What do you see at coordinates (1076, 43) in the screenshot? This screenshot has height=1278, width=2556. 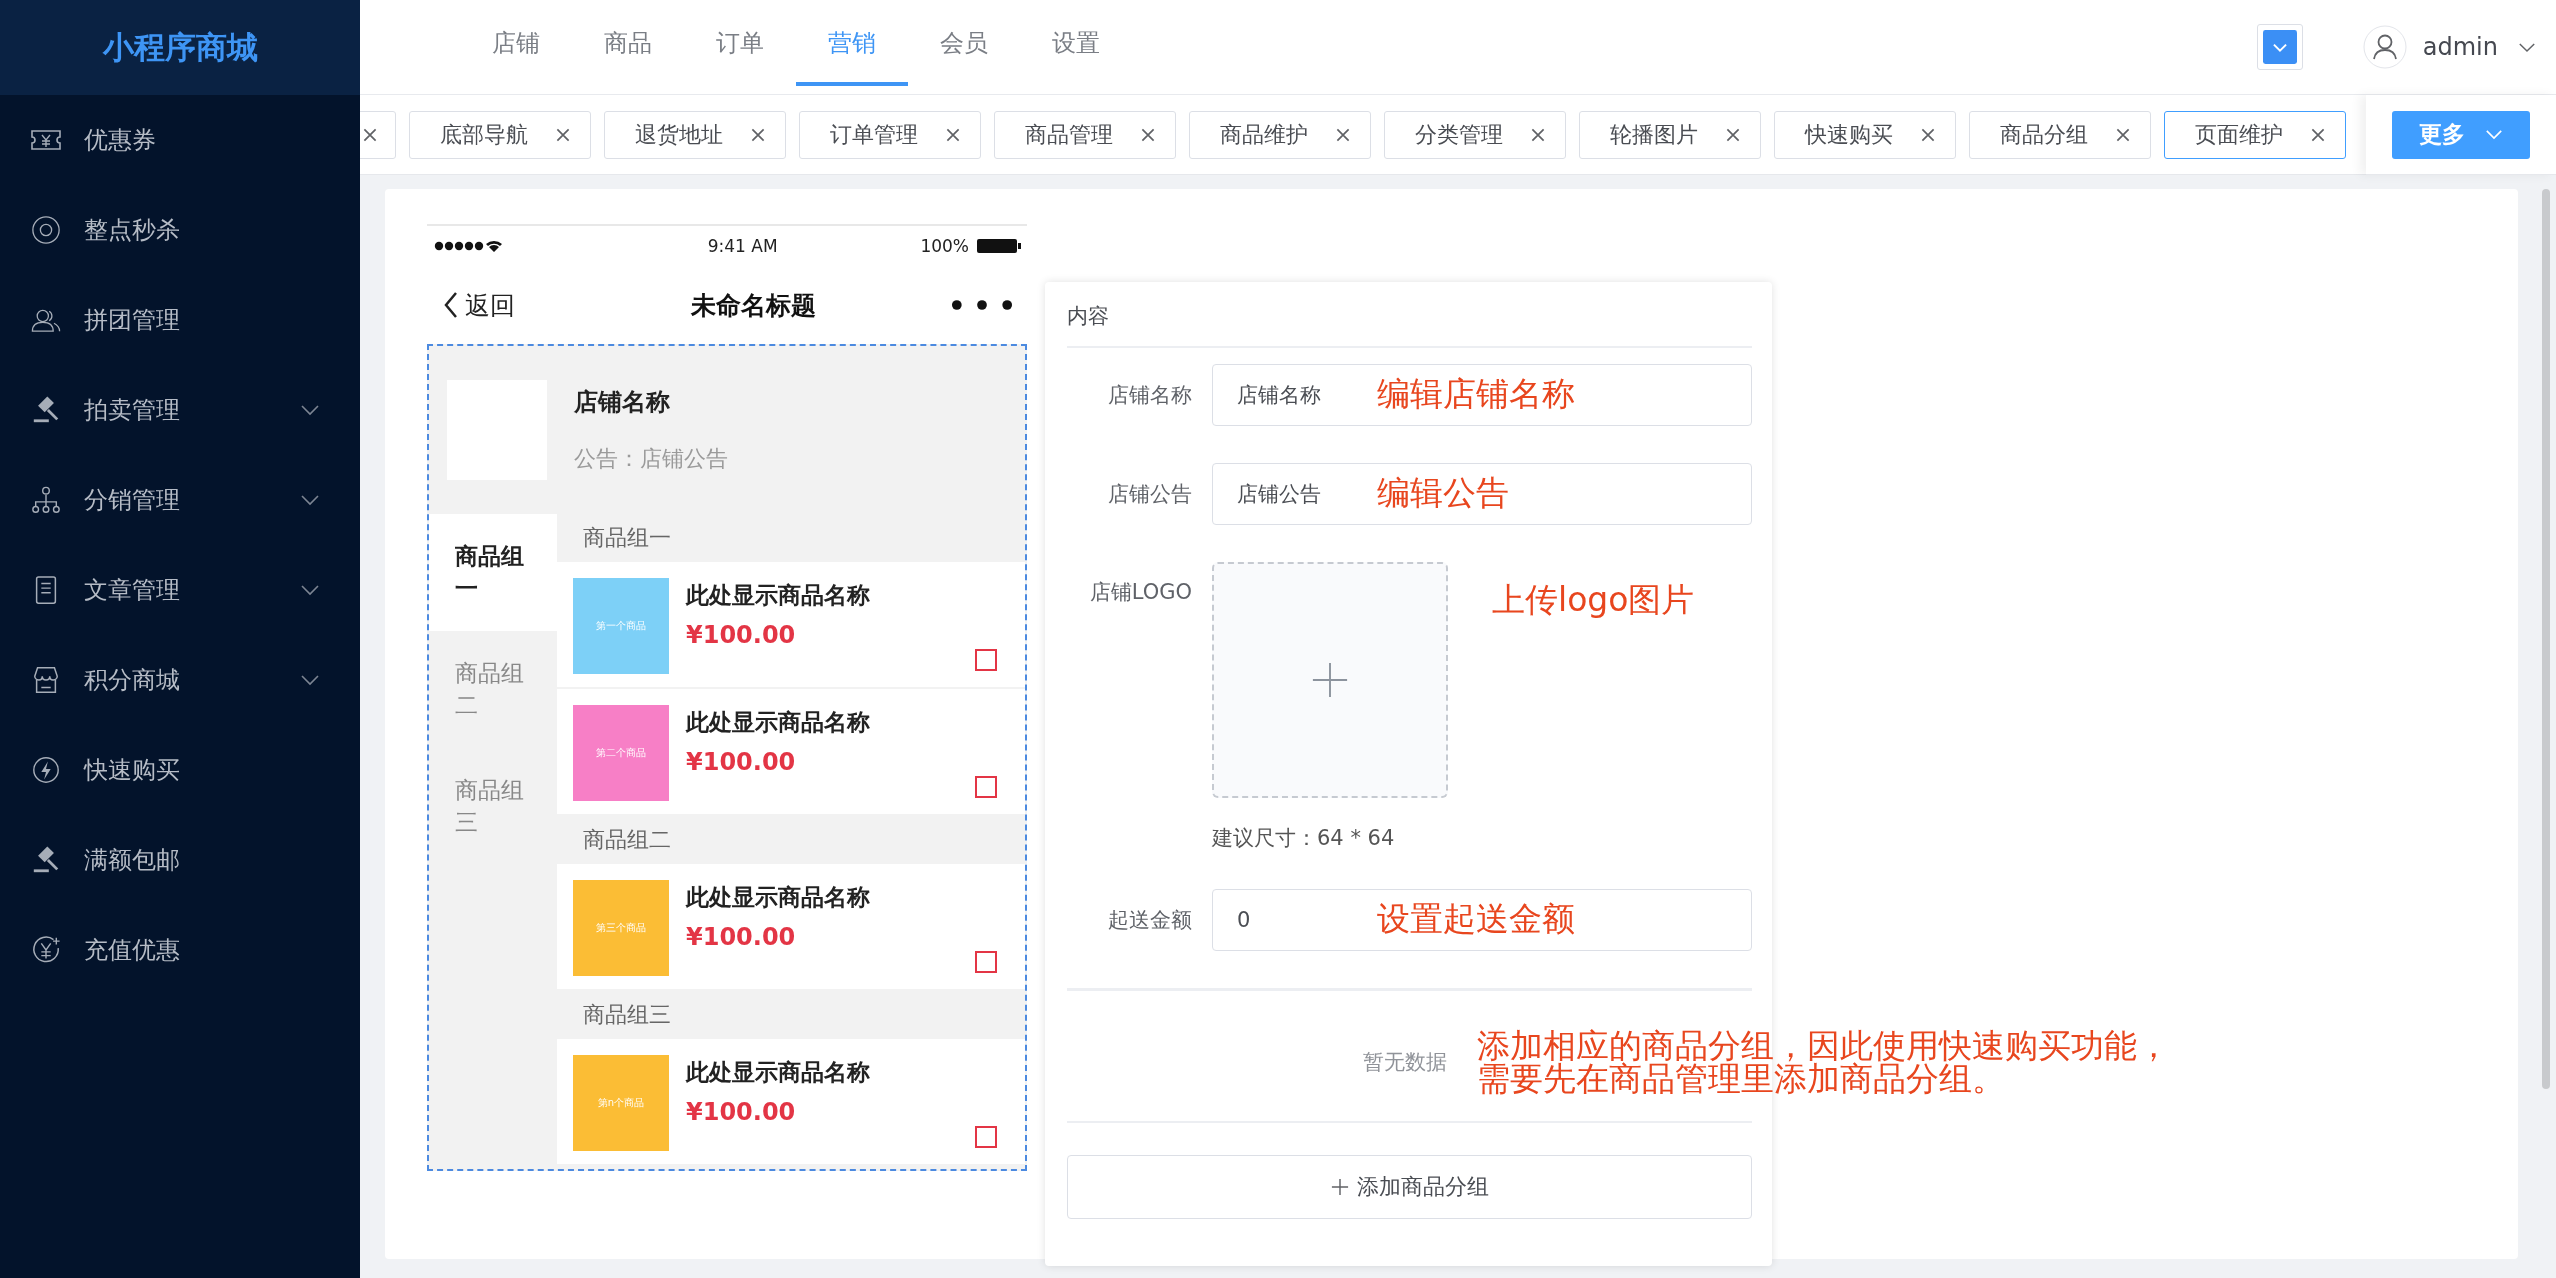 I see `nav-tab: 设置` at bounding box center [1076, 43].